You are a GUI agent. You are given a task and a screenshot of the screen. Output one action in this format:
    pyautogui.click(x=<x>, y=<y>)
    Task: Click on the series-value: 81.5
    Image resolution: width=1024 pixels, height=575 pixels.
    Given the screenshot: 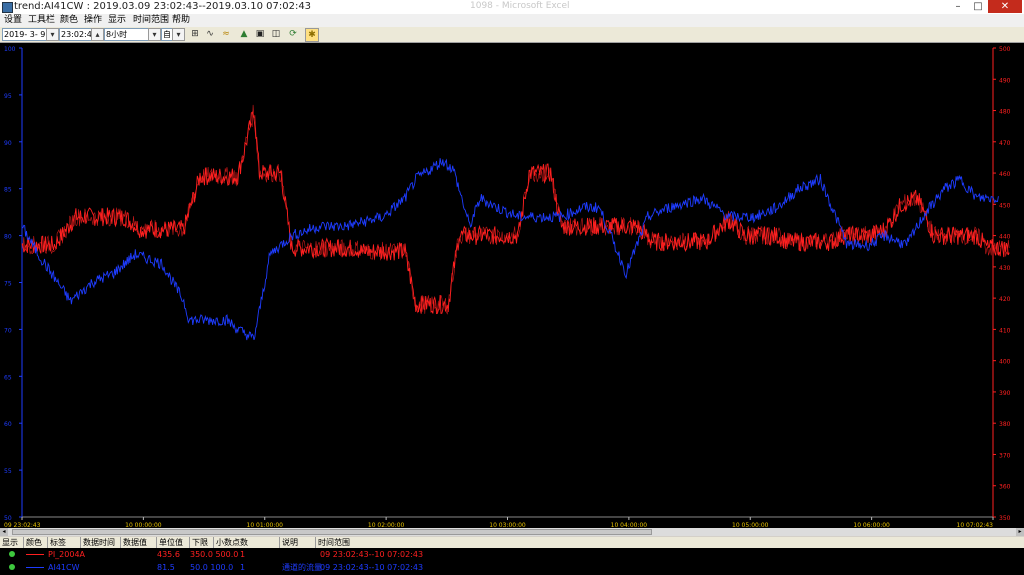 What is the action you would take?
    pyautogui.click(x=166, y=567)
    